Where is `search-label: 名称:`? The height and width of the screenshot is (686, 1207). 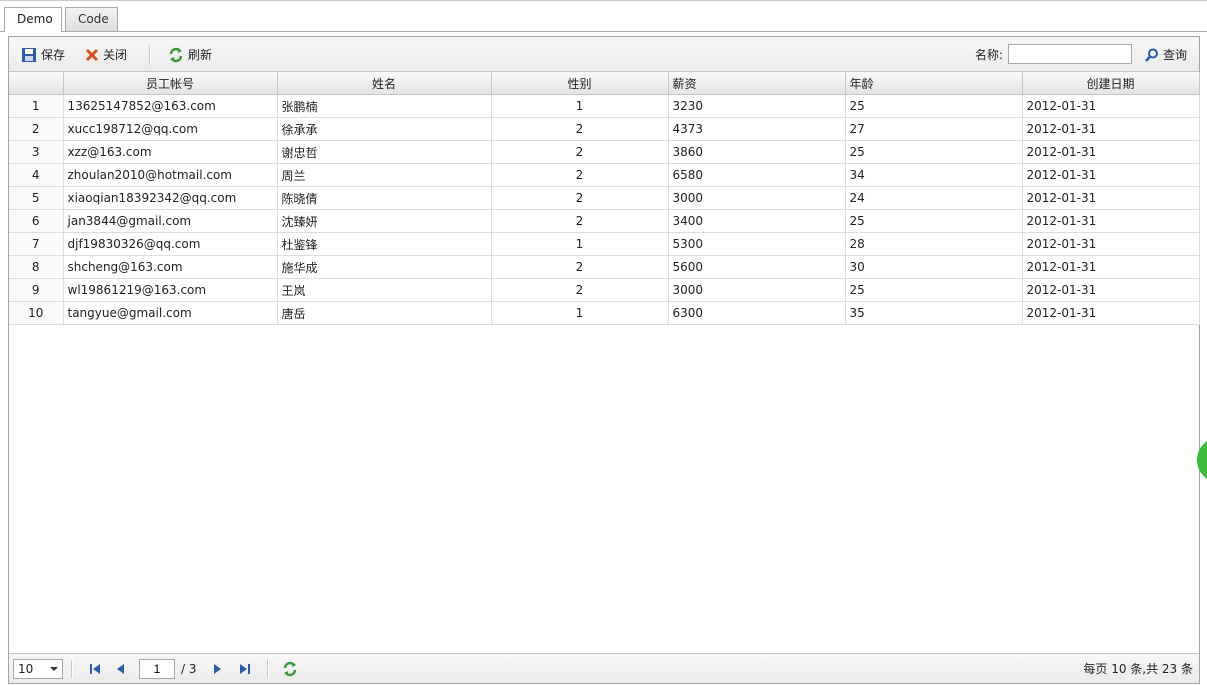
search-label: 名称: is located at coordinates (988, 55).